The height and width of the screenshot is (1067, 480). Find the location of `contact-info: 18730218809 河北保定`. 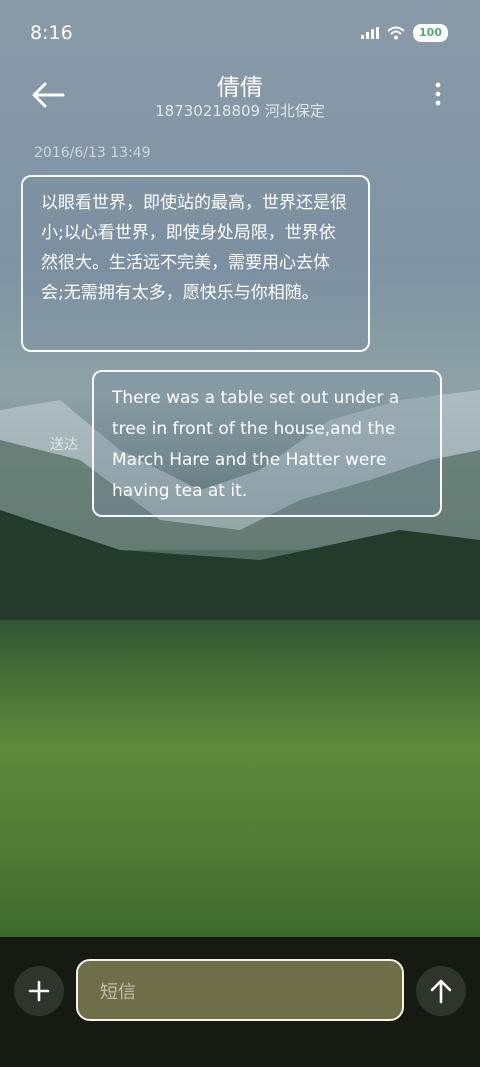

contact-info: 18730218809 河北保定 is located at coordinates (240, 111).